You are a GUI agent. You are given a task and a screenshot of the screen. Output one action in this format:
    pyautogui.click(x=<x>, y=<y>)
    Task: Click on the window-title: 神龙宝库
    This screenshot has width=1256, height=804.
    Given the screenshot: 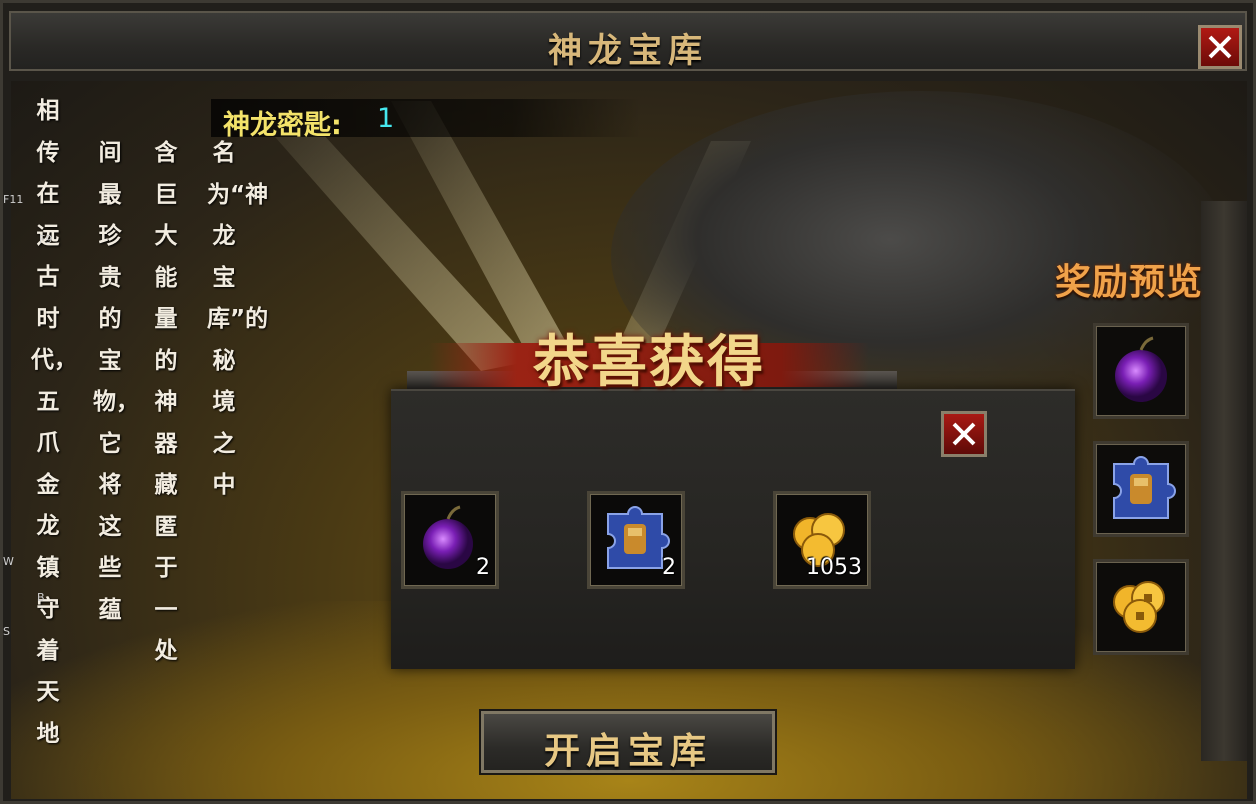 What is the action you would take?
    pyautogui.click(x=628, y=51)
    